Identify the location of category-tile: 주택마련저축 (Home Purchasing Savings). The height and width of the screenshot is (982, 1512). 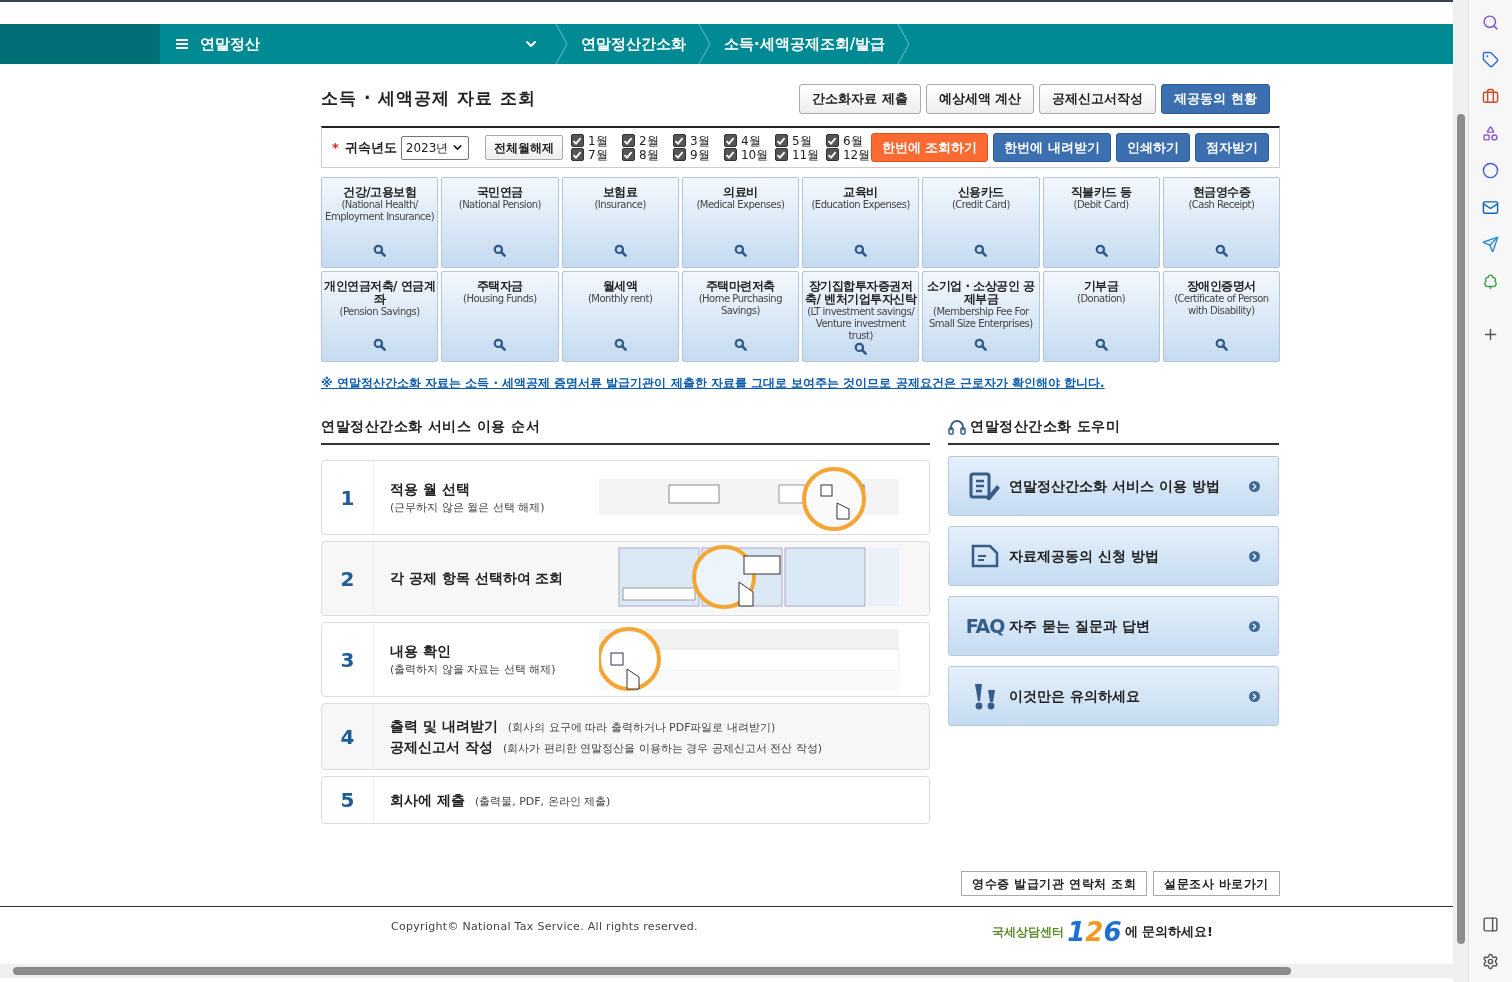
(740, 316).